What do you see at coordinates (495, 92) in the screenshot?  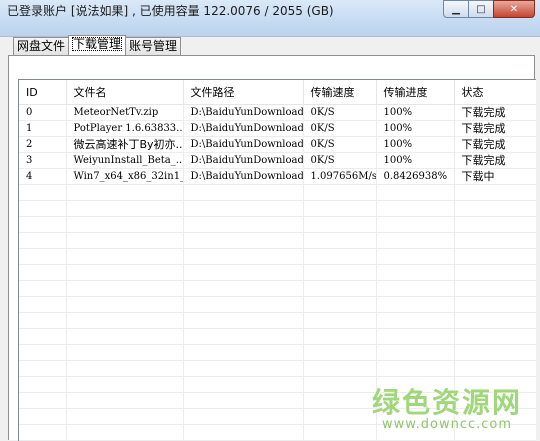 I see `column-header-status: 状态` at bounding box center [495, 92].